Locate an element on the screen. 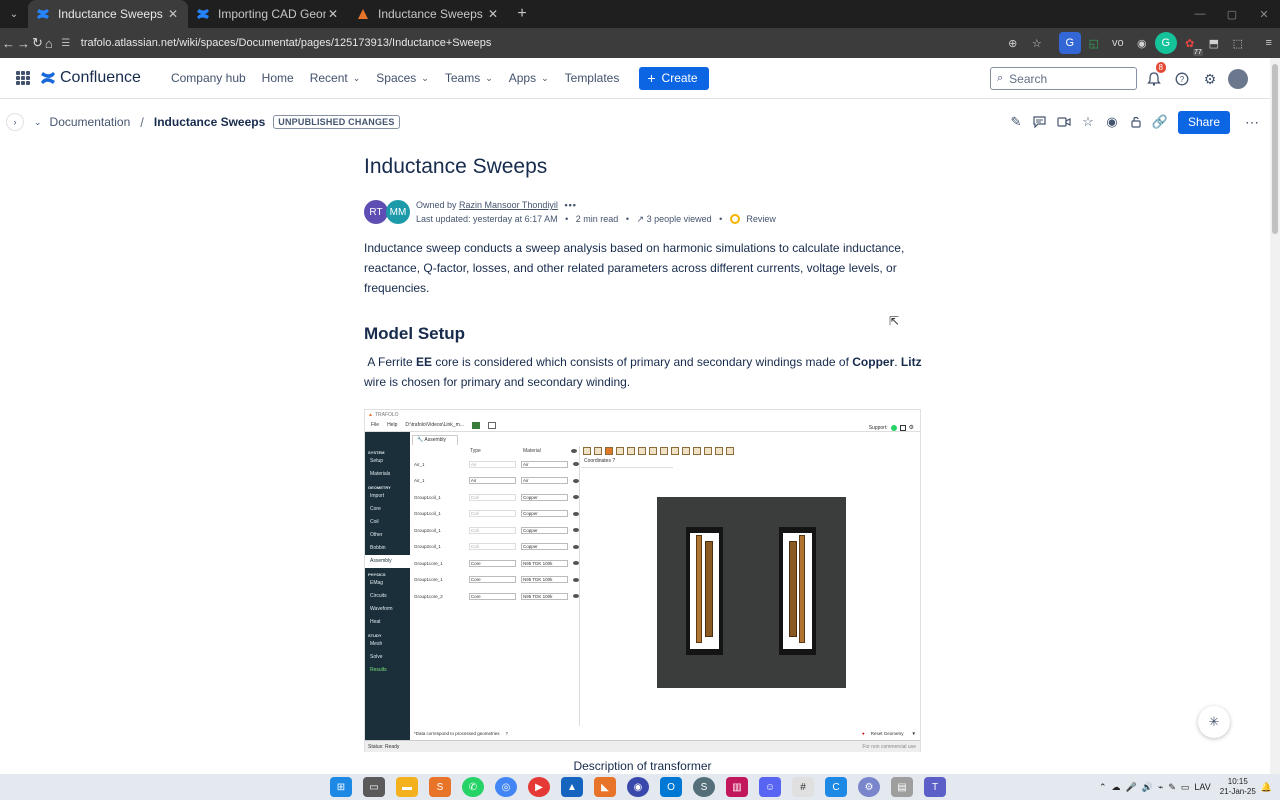 This screenshot has width=1280, height=800. unpublished-changes-badge: UNPUBLISHED CHANGES is located at coordinates (336, 122).